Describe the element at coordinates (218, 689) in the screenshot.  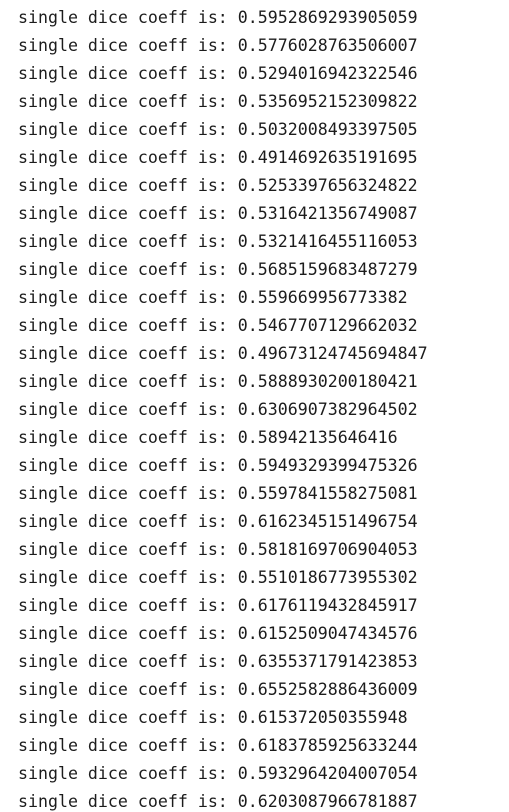
I see `output-line: single dice coeff is: 0.6552582886436009` at that location.